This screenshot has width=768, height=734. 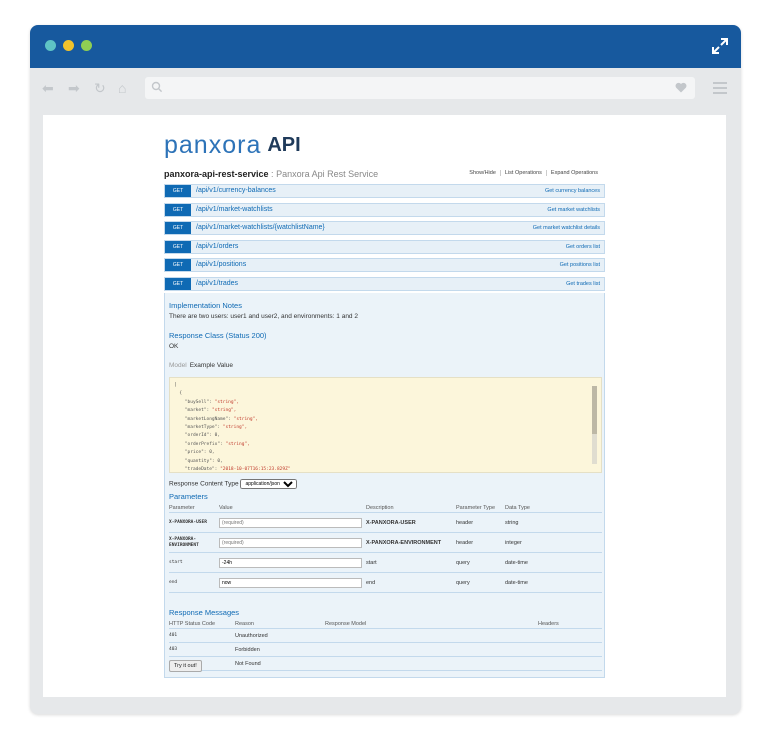 What do you see at coordinates (202, 635) in the screenshot?
I see `response-code: 401` at bounding box center [202, 635].